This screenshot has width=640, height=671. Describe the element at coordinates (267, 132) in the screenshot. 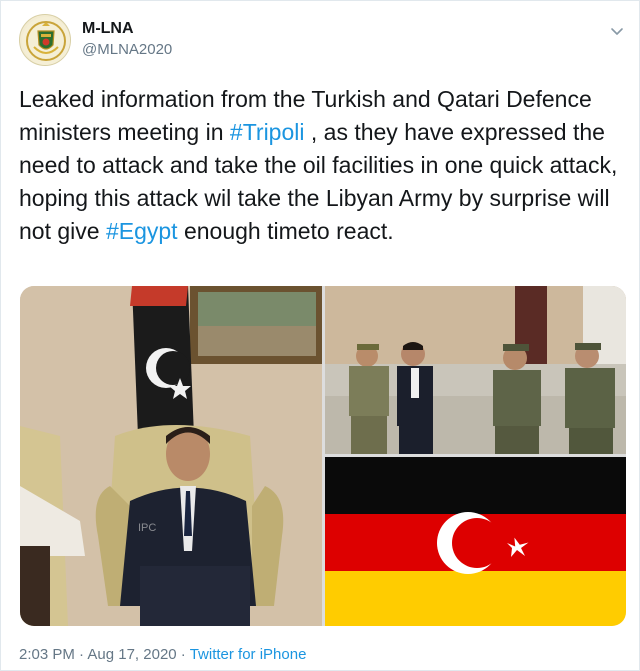

I see `hashtag-link-tripoli: #Tripoli` at that location.